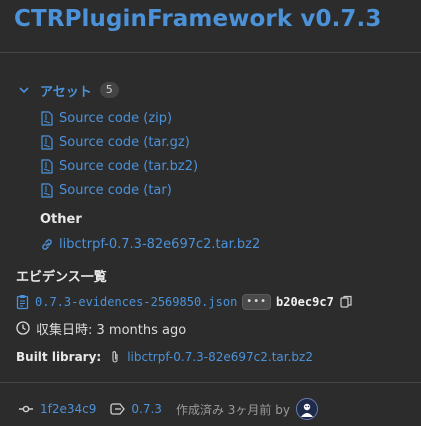 The image size is (421, 426). I want to click on avatar, so click(306, 409).